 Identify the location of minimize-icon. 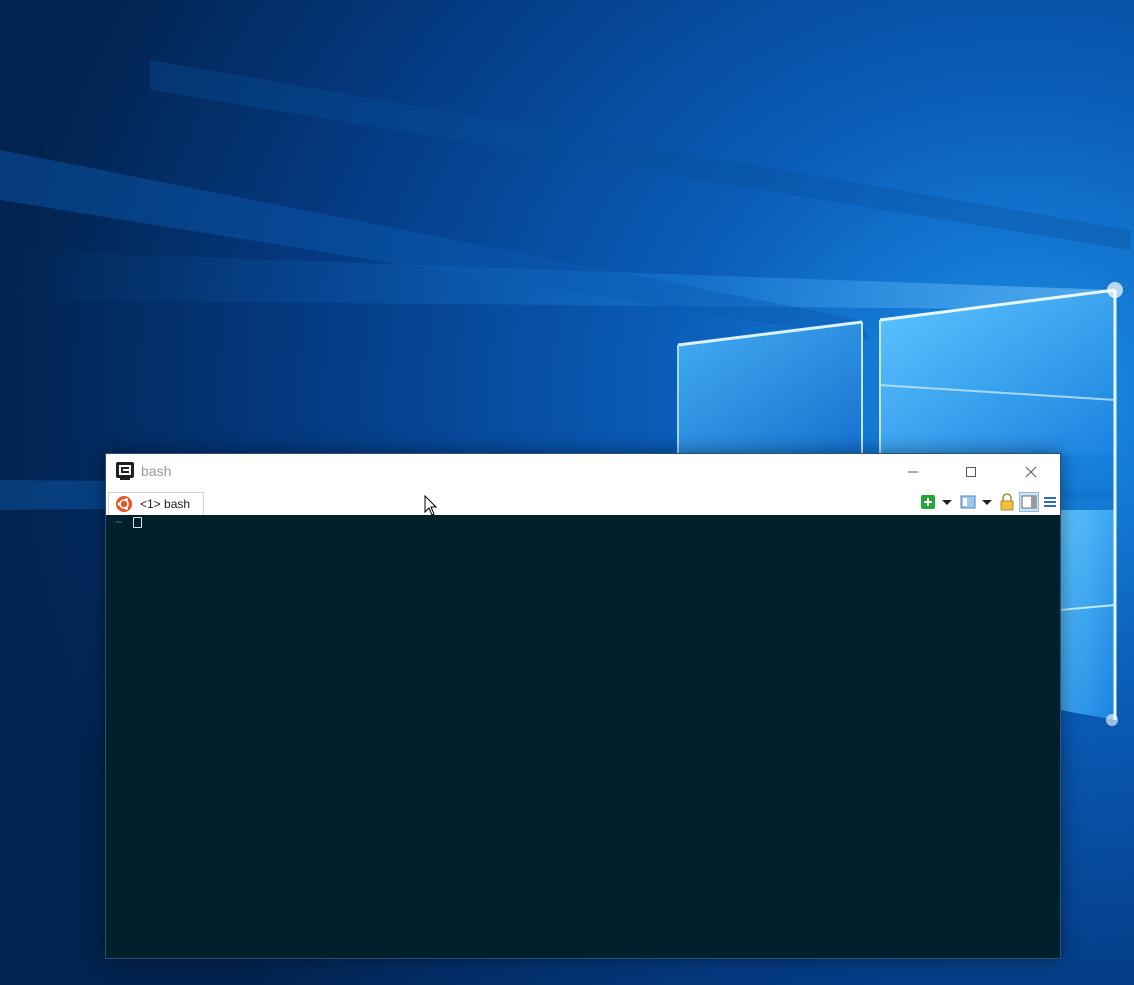
(913, 472).